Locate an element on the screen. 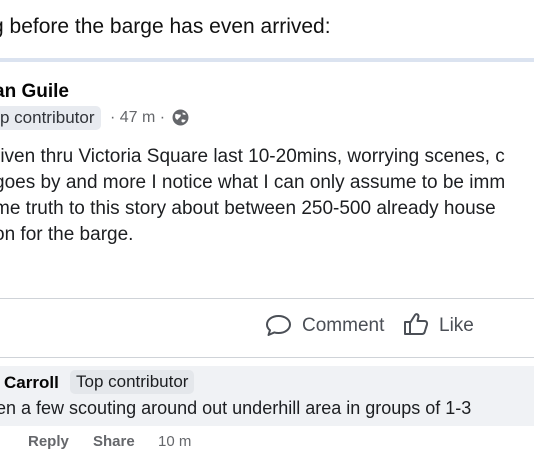  top-contributor-badge: Top contributor is located at coordinates (132, 382).